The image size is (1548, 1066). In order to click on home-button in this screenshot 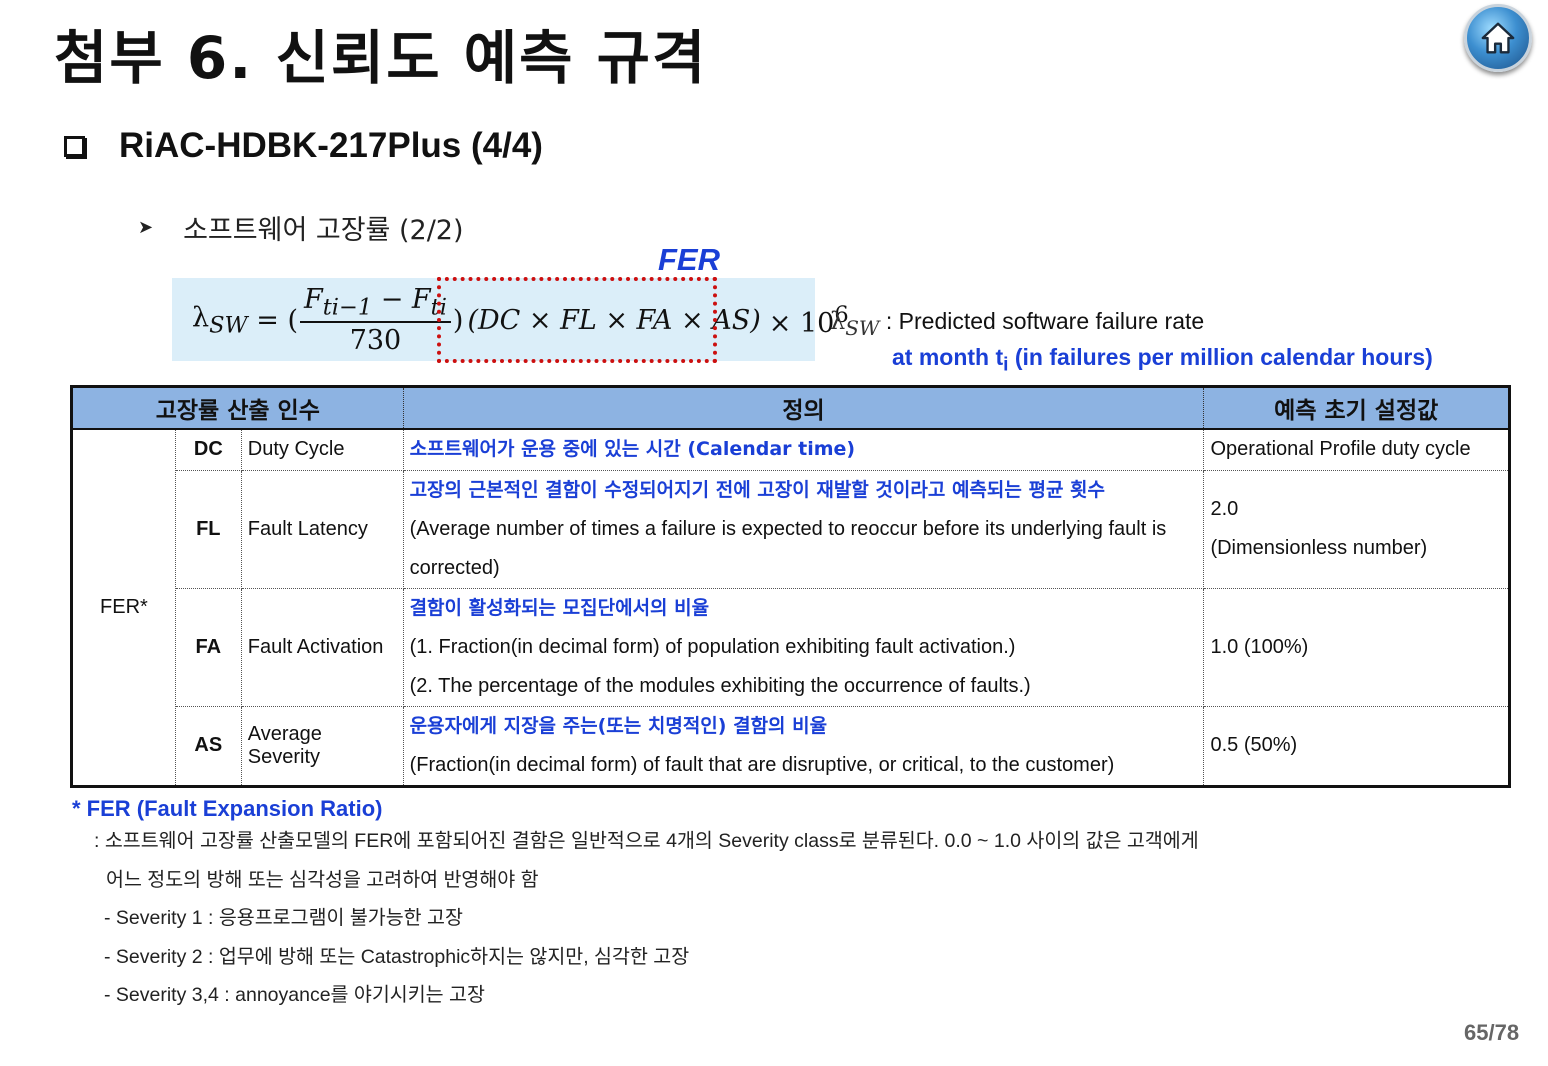, I will do `click(1498, 38)`.